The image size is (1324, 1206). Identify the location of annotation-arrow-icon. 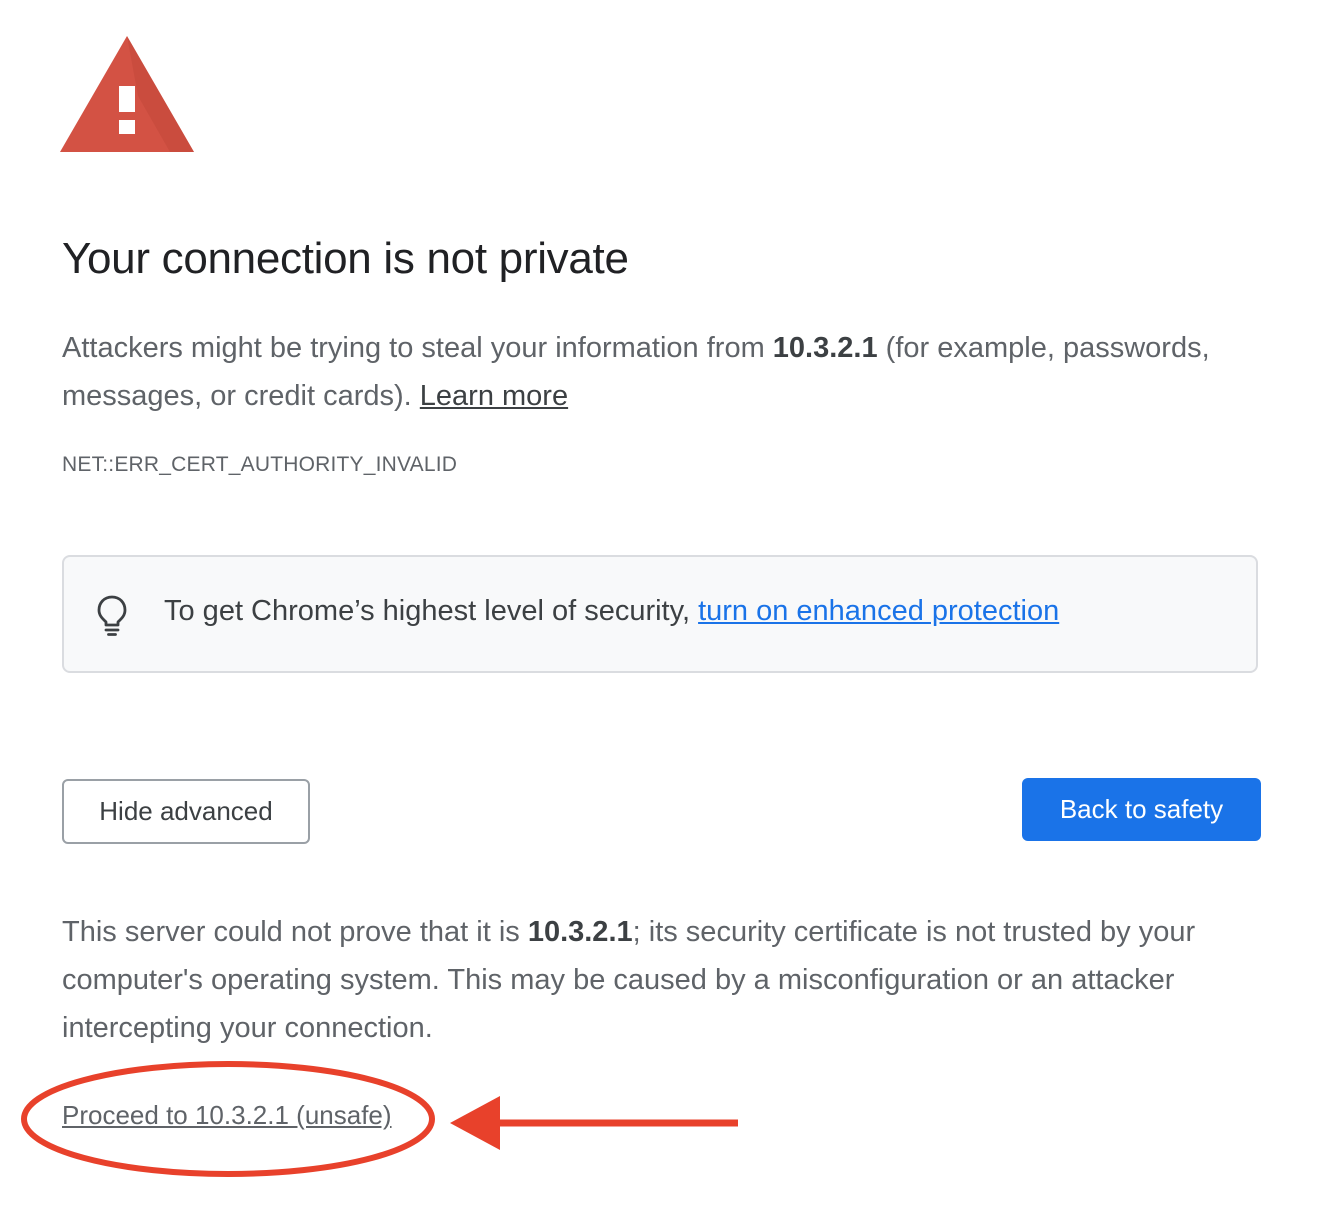
(594, 1123).